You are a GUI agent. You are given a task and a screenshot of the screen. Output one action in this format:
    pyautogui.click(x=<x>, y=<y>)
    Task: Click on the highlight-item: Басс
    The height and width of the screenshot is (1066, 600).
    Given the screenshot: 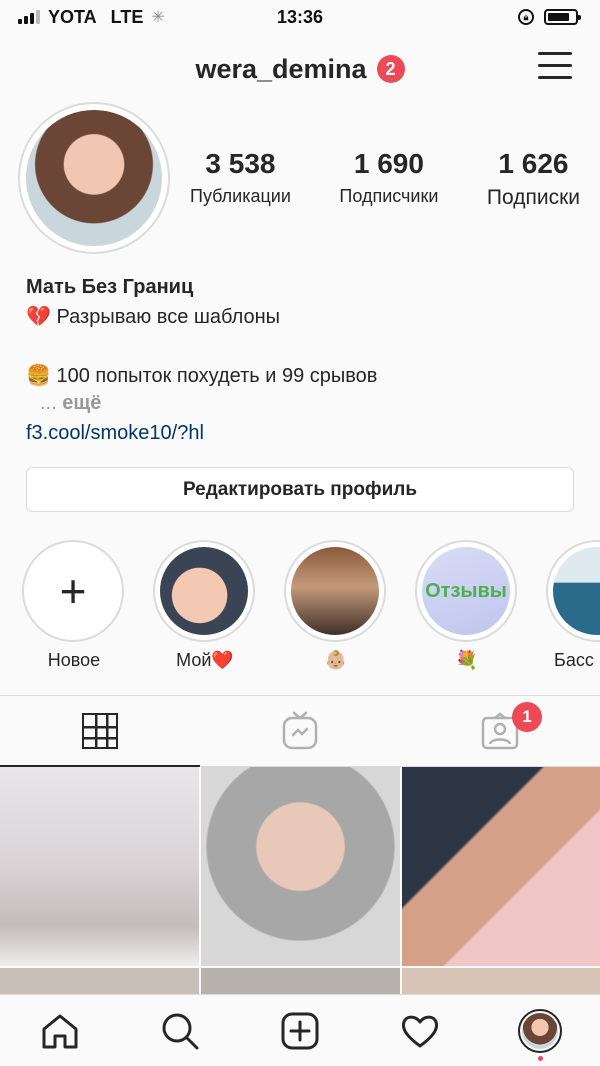 What is the action you would take?
    pyautogui.click(x=573, y=605)
    